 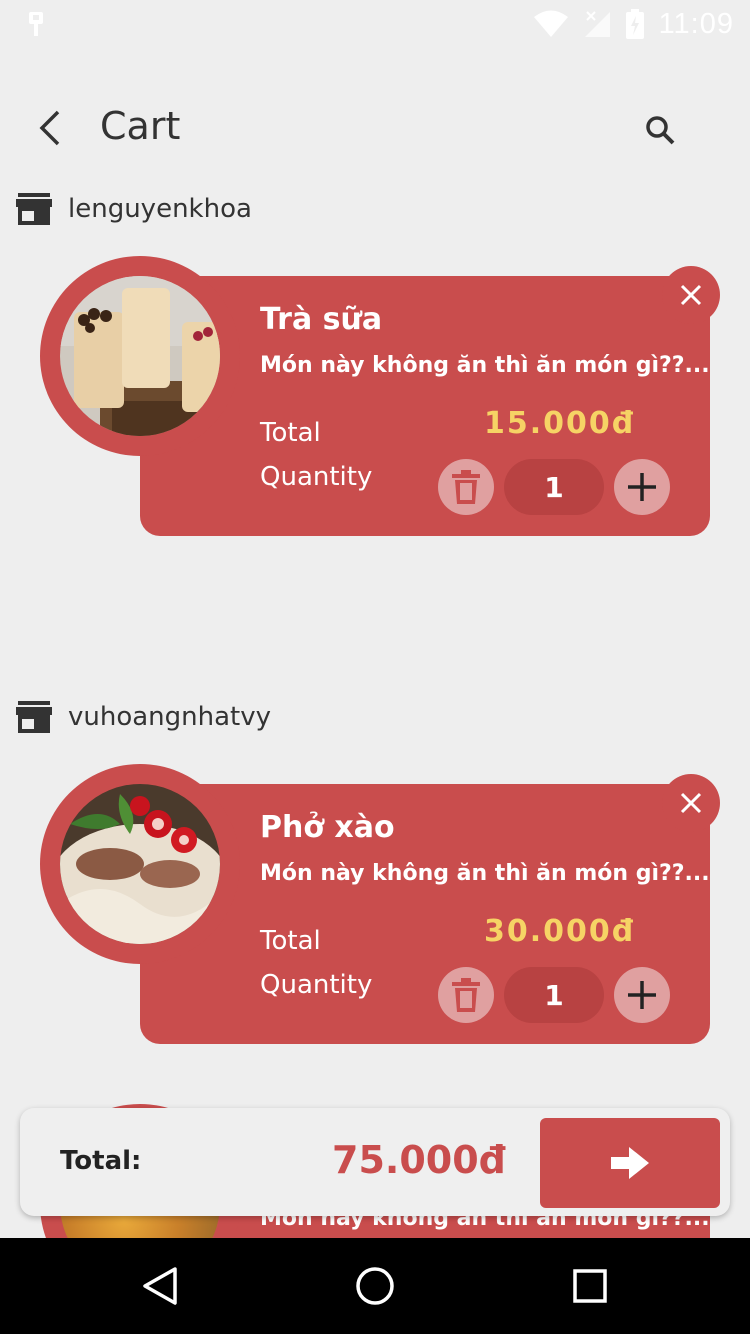 I want to click on nav-home-button, so click(x=375, y=1286).